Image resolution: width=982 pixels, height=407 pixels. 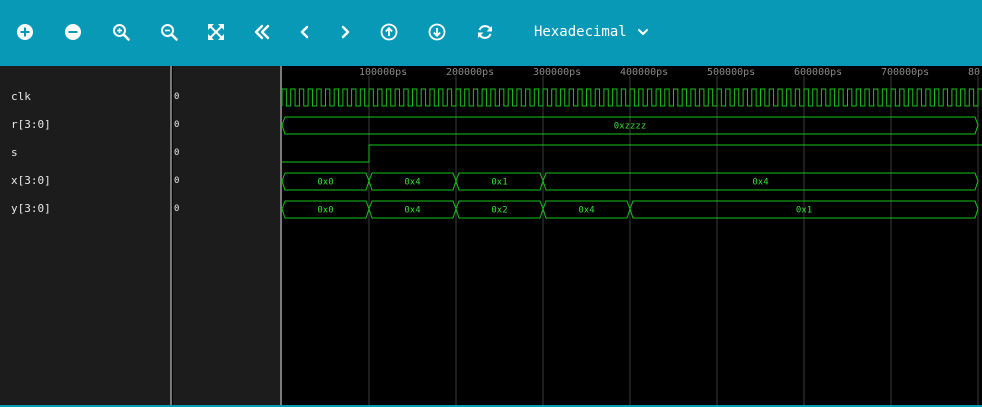 I want to click on expand-arrows-icon, so click(x=216, y=32).